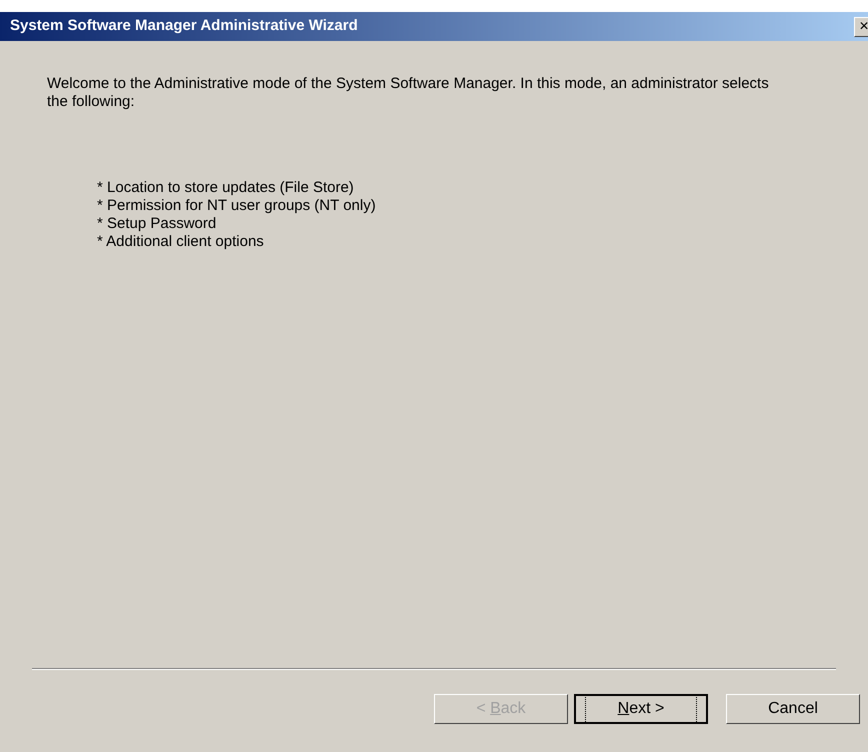 This screenshot has height=752, width=868. Describe the element at coordinates (157, 224) in the screenshot. I see `list-item: * Setup Password` at that location.